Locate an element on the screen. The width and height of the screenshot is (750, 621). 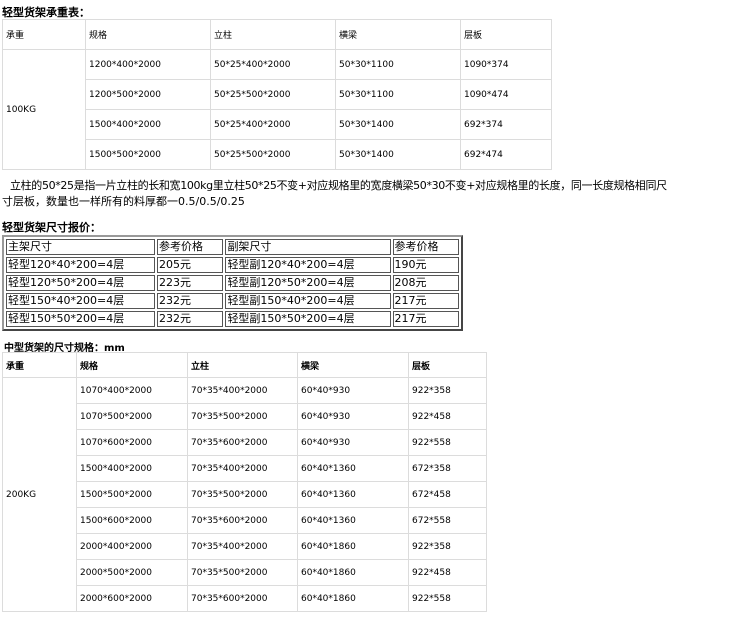
price-header-price2: 参考价格 is located at coordinates (425, 247).